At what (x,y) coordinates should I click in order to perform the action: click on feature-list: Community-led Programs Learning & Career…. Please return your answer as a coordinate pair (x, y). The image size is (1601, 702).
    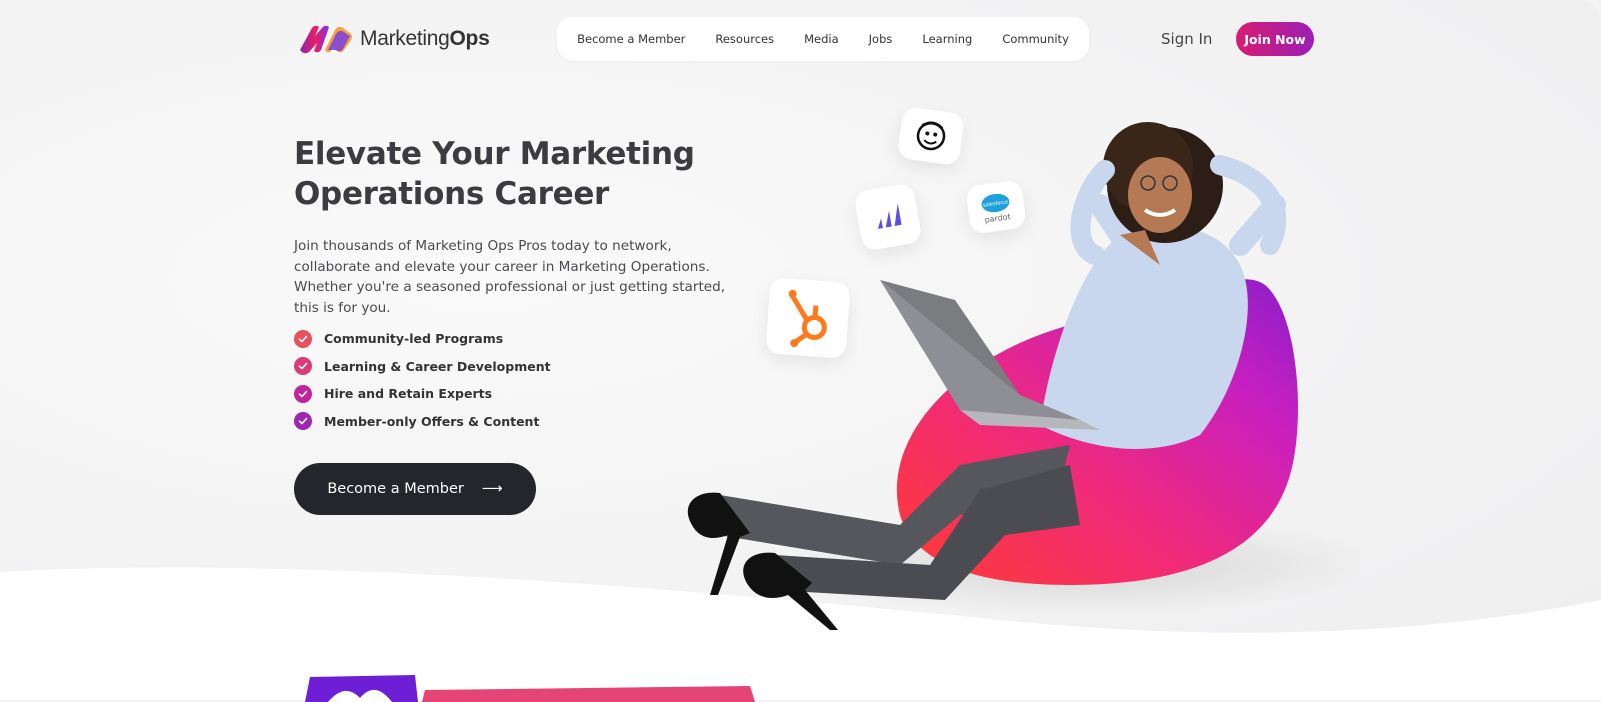
    Looking at the image, I should click on (422, 380).